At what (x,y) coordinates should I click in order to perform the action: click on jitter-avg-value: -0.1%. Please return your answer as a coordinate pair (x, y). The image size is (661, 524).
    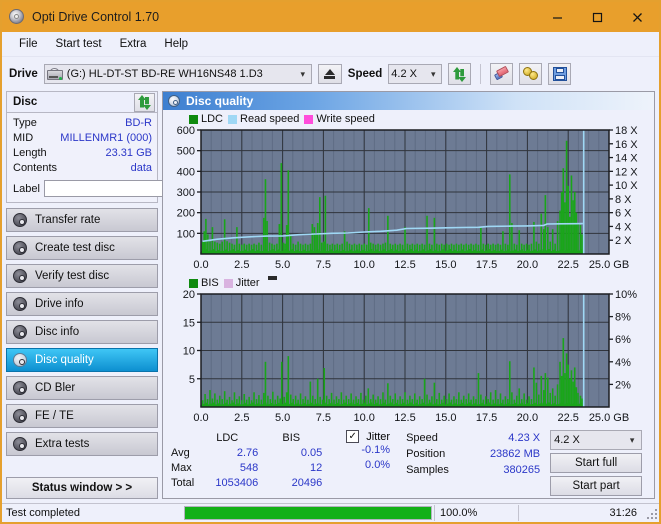
    Looking at the image, I should click on (376, 450).